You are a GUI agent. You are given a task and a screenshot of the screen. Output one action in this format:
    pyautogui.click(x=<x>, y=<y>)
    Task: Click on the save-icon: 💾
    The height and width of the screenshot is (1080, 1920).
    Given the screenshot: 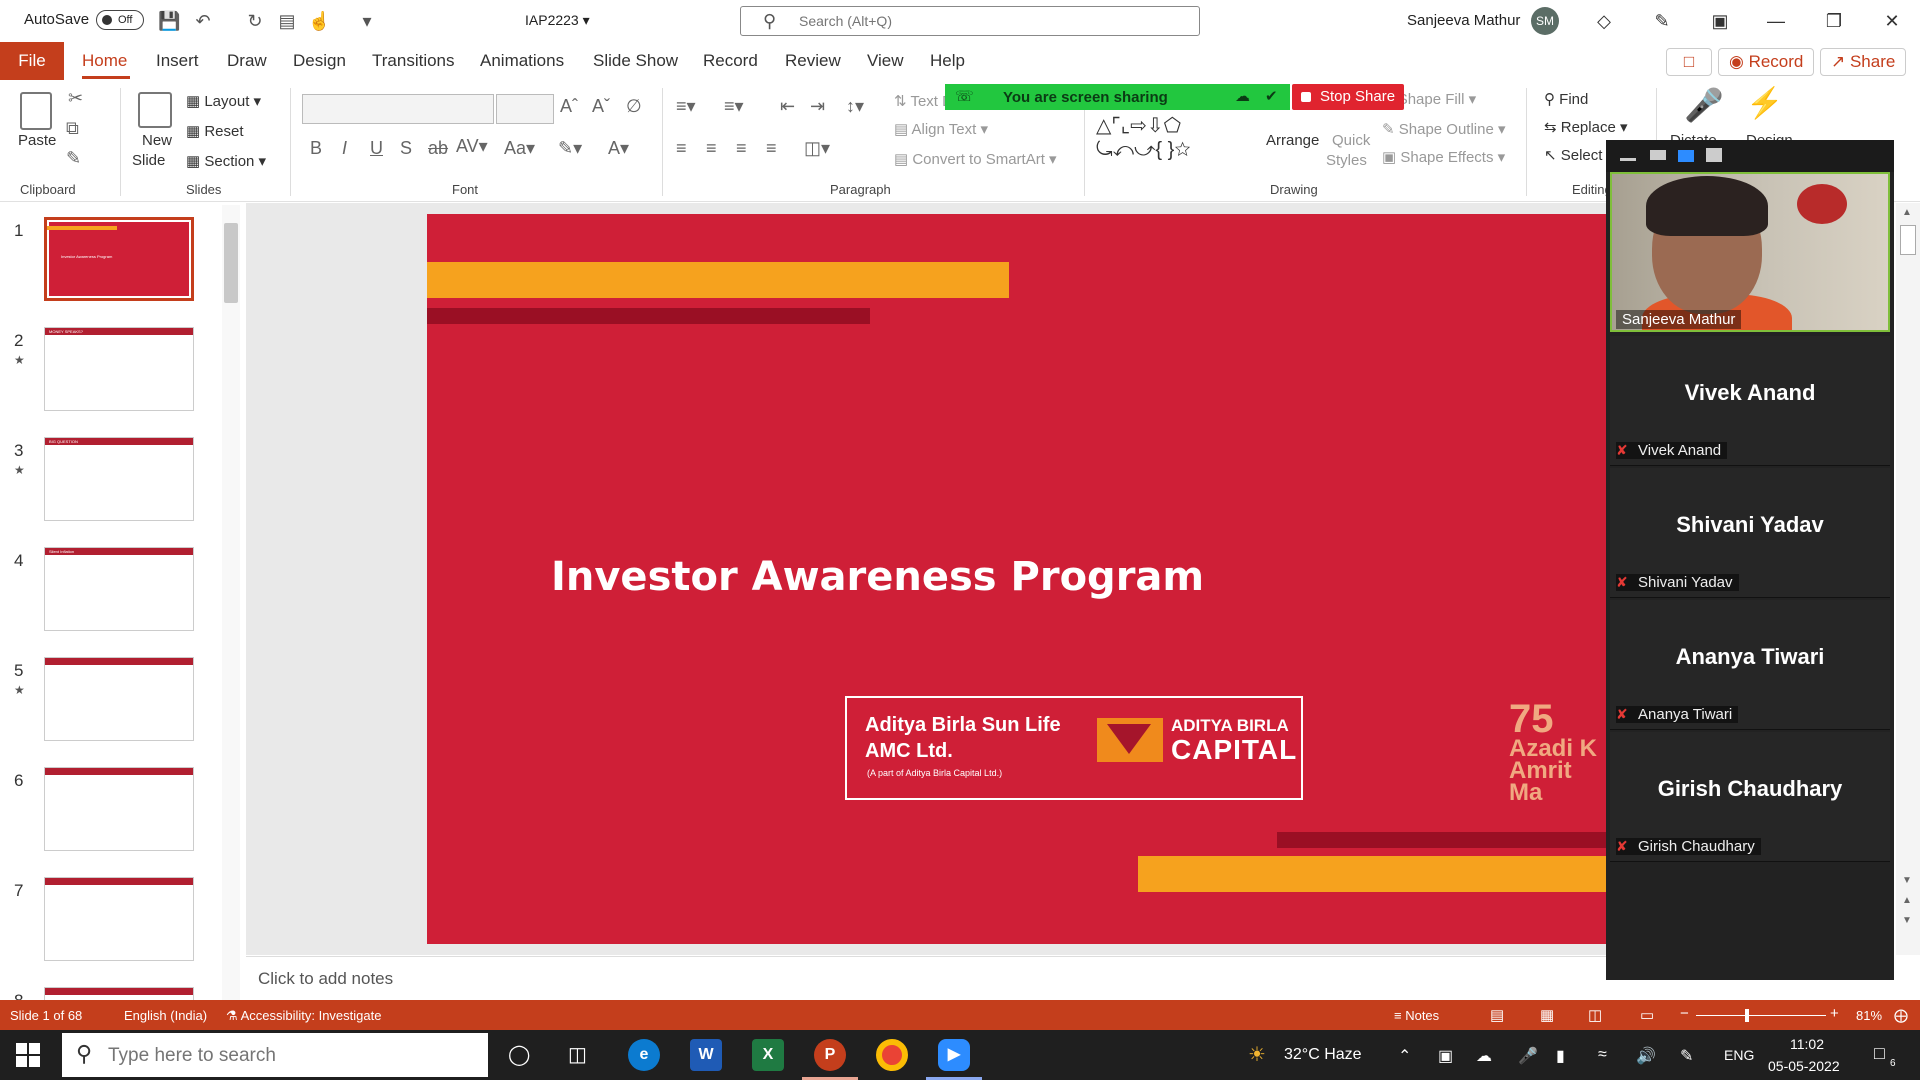 What is the action you would take?
    pyautogui.click(x=169, y=21)
    